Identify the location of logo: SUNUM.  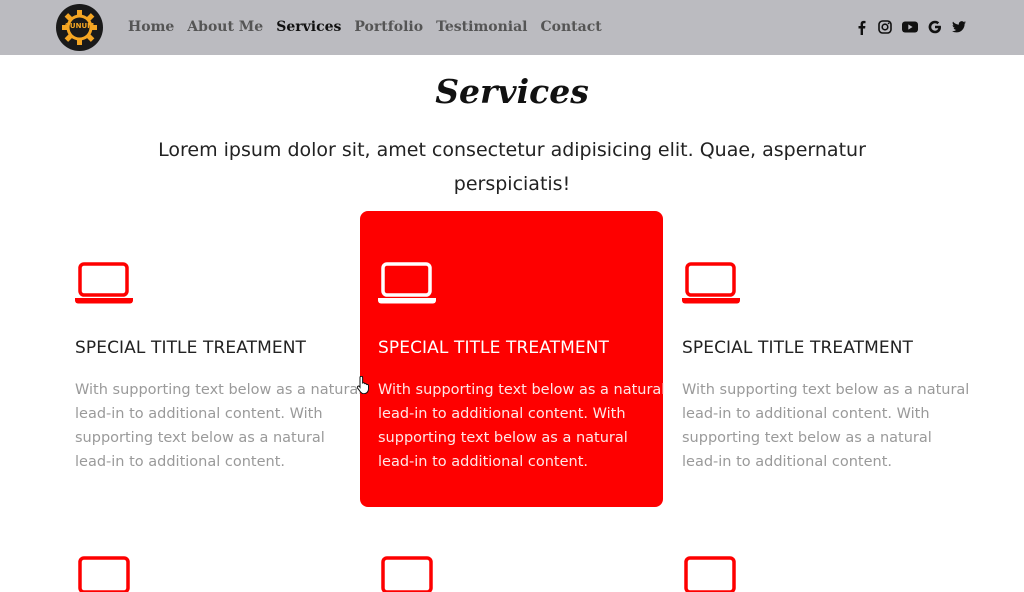
(79, 27).